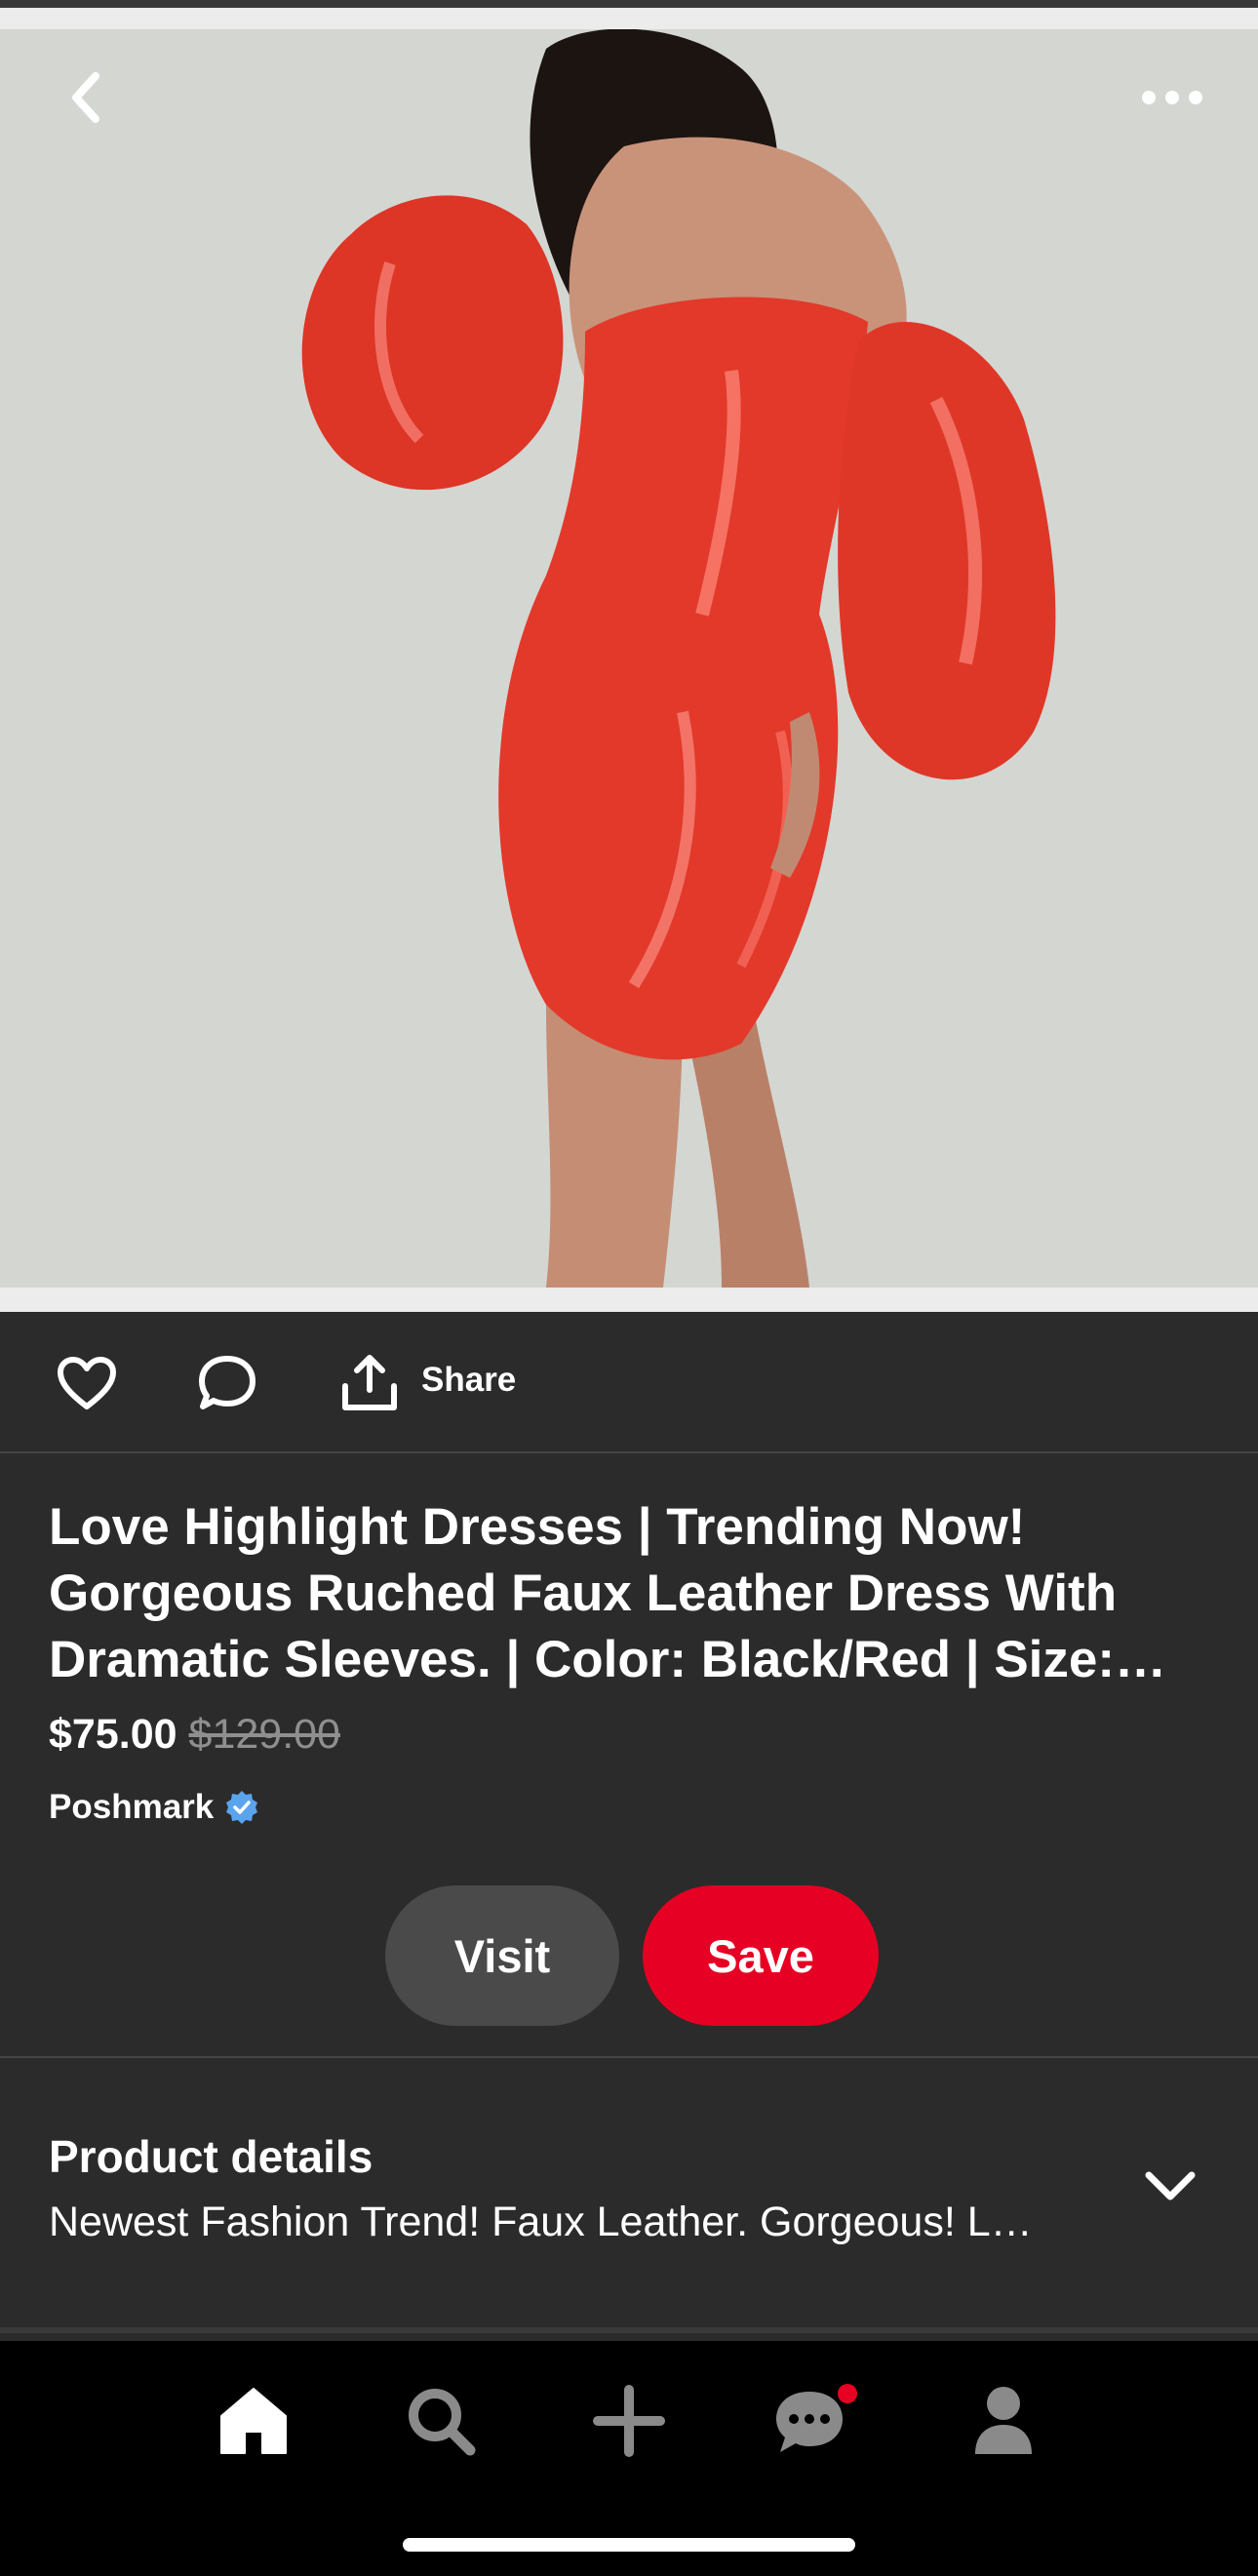  I want to click on bottom-navigation, so click(629, 2458).